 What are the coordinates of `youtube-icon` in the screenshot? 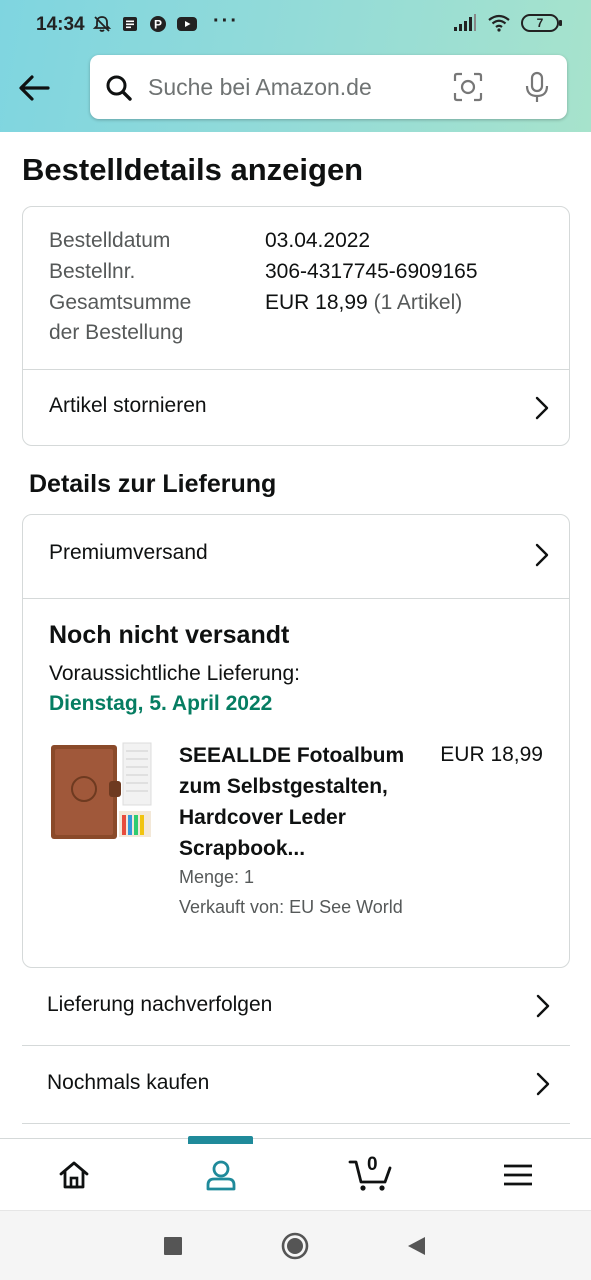 It's located at (187, 24).